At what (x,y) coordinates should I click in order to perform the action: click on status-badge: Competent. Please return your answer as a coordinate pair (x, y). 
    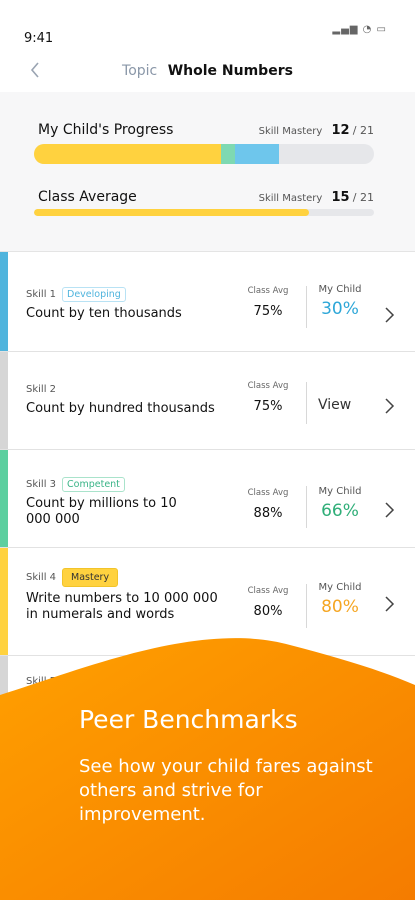
    Looking at the image, I should click on (93, 484).